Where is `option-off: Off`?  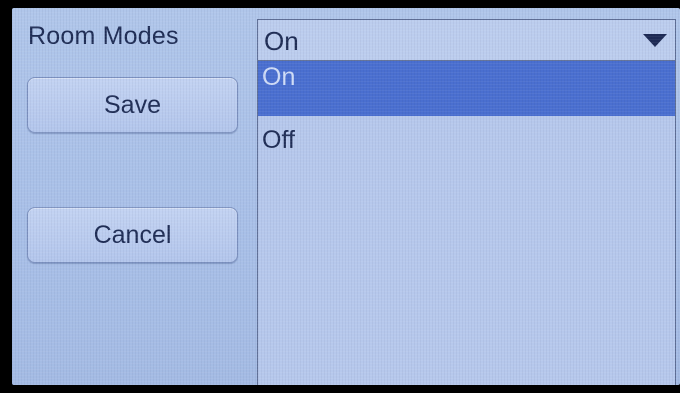
option-off: Off is located at coordinates (466, 145).